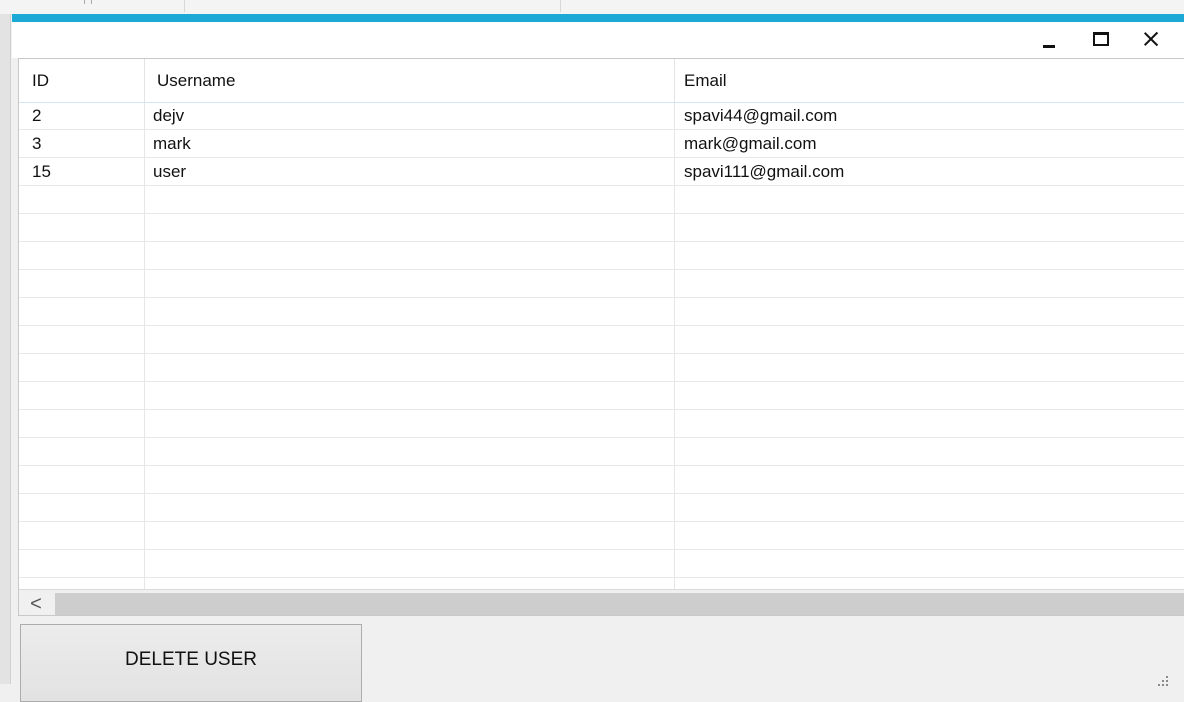 The width and height of the screenshot is (1184, 702). What do you see at coordinates (929, 171) in the screenshot?
I see `cell-email: spavi111@gmail.com` at bounding box center [929, 171].